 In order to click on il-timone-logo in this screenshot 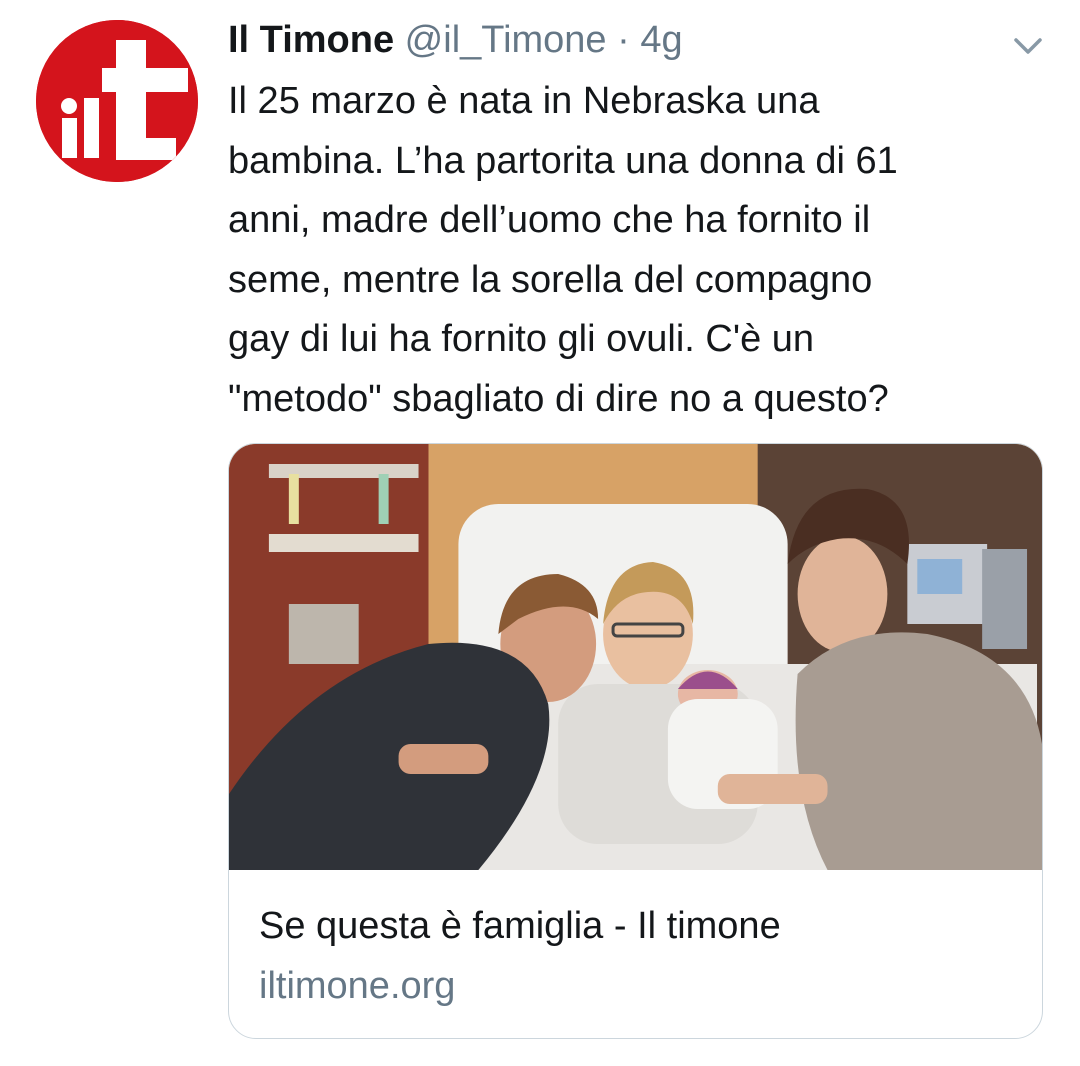, I will do `click(117, 101)`.